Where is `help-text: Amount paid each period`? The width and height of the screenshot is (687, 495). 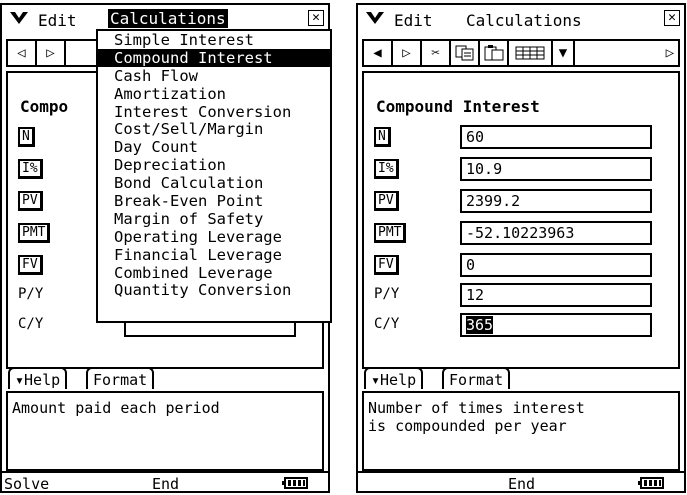 help-text: Amount paid each period is located at coordinates (116, 408).